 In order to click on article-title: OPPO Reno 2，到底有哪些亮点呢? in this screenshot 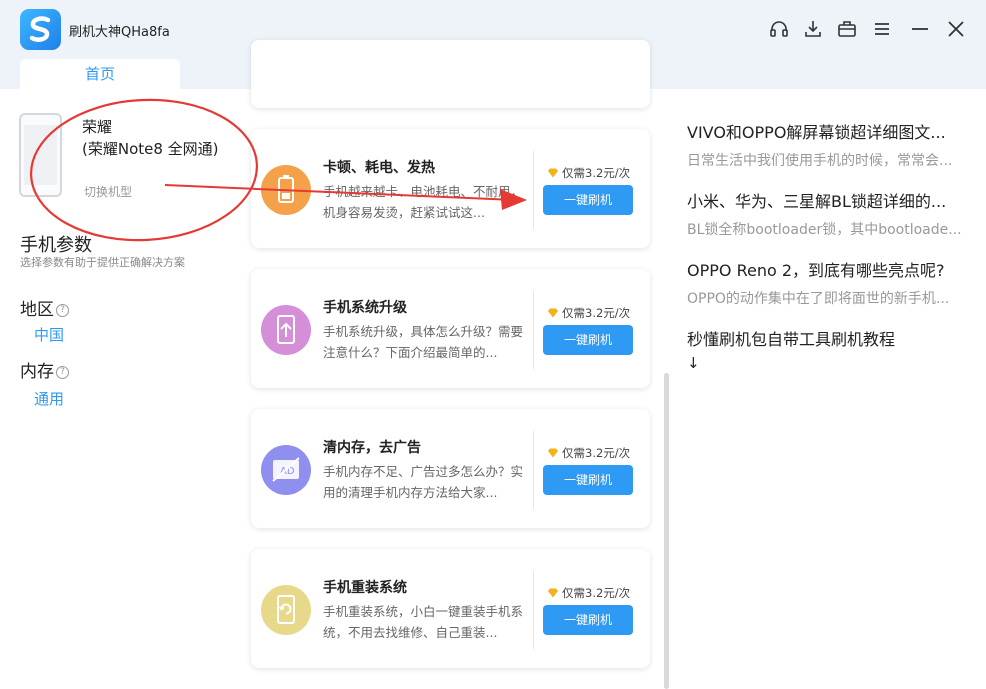, I will do `click(816, 270)`.